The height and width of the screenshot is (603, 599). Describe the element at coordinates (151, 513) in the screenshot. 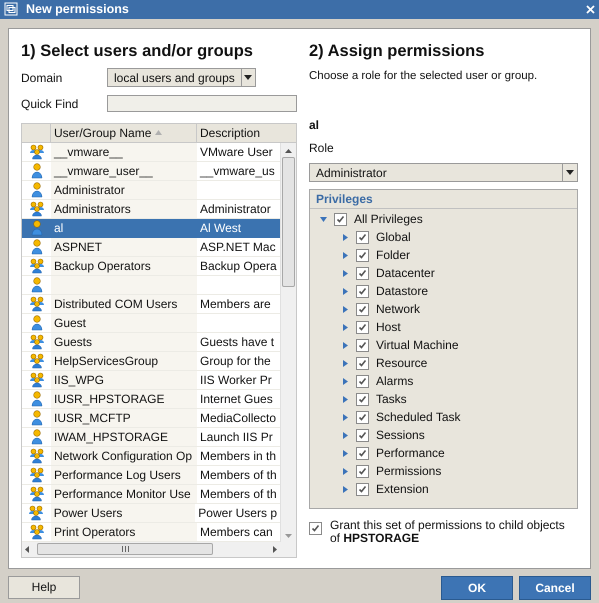

I see `table-row: Power Users Power Users p` at that location.